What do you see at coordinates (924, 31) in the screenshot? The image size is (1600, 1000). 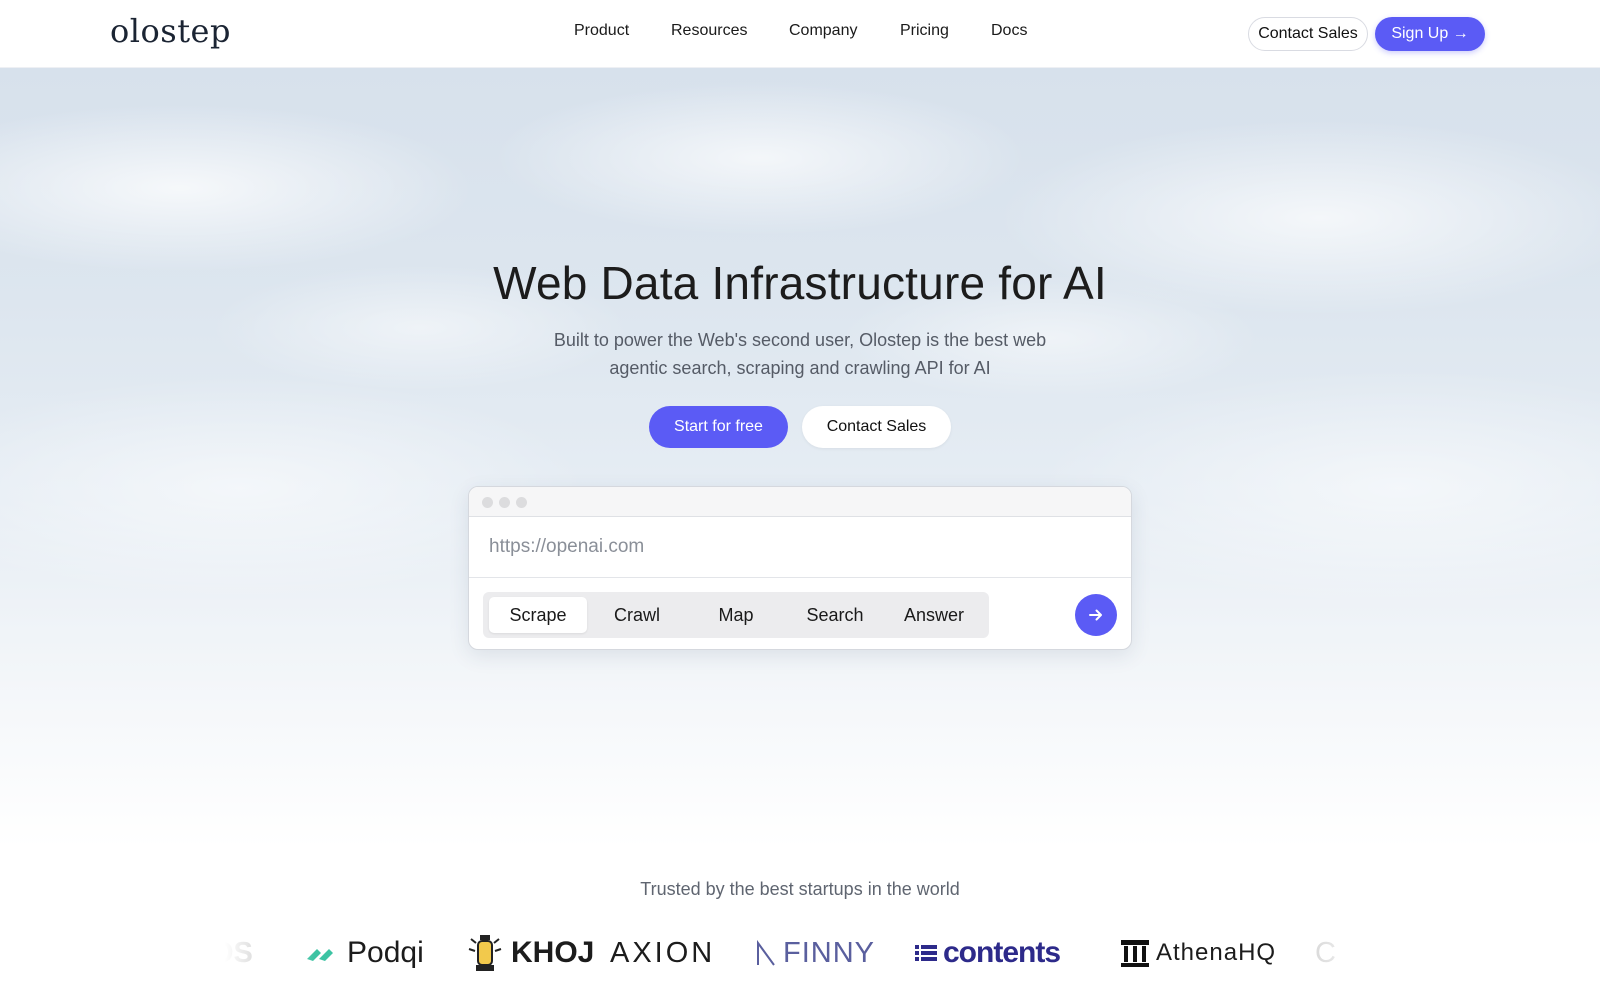 I see `nav-item-pricing: Pricing` at bounding box center [924, 31].